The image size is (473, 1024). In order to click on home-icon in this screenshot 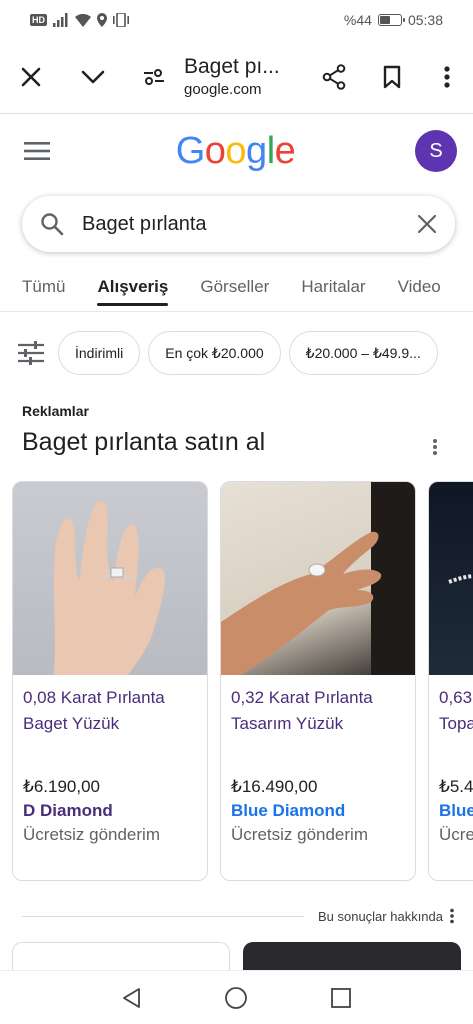, I will do `click(236, 998)`.